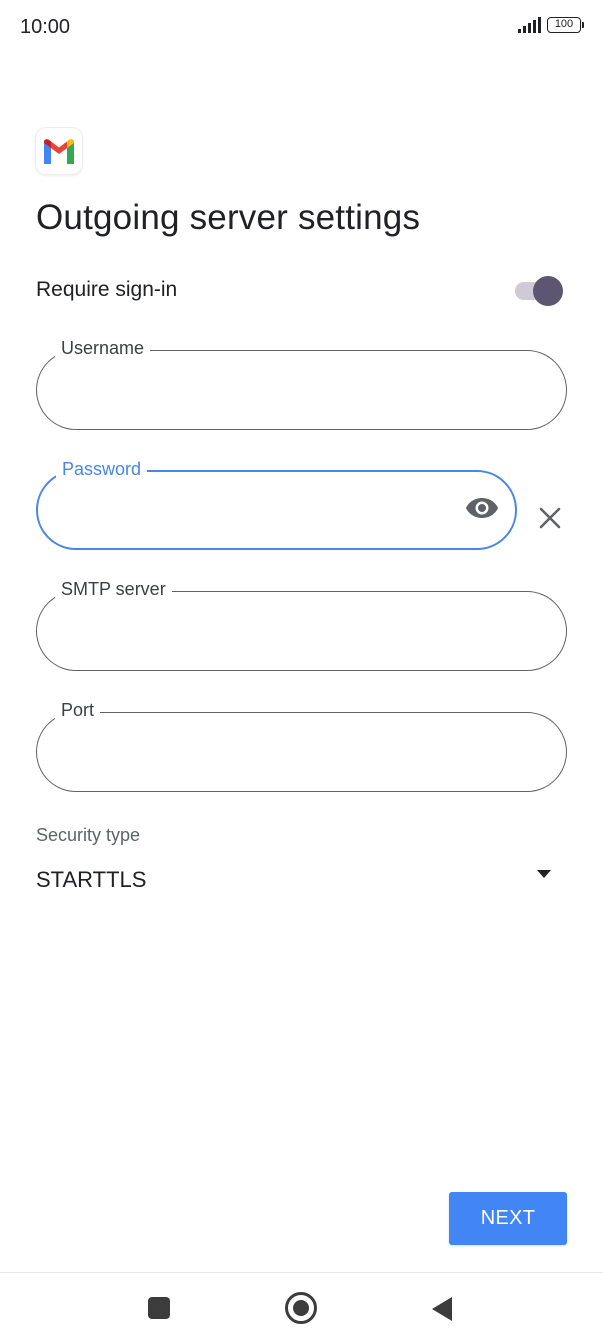 The height and width of the screenshot is (1342, 603). I want to click on home-icon, so click(301, 1308).